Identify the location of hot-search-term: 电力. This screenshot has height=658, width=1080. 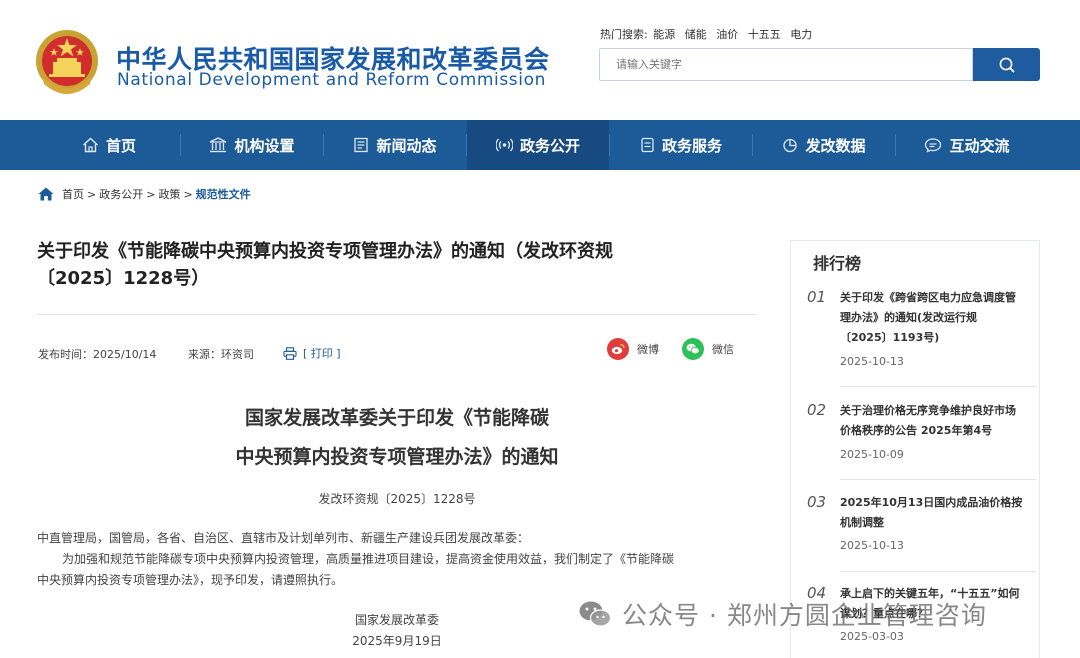
(801, 34).